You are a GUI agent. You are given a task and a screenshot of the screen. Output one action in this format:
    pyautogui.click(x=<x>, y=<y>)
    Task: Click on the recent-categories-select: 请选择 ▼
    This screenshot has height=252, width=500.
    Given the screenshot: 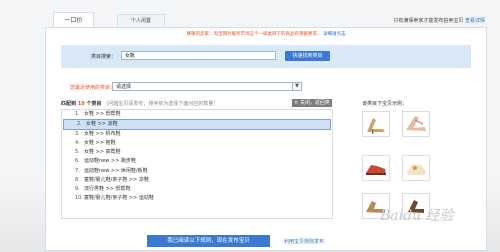 What is the action you would take?
    pyautogui.click(x=207, y=86)
    